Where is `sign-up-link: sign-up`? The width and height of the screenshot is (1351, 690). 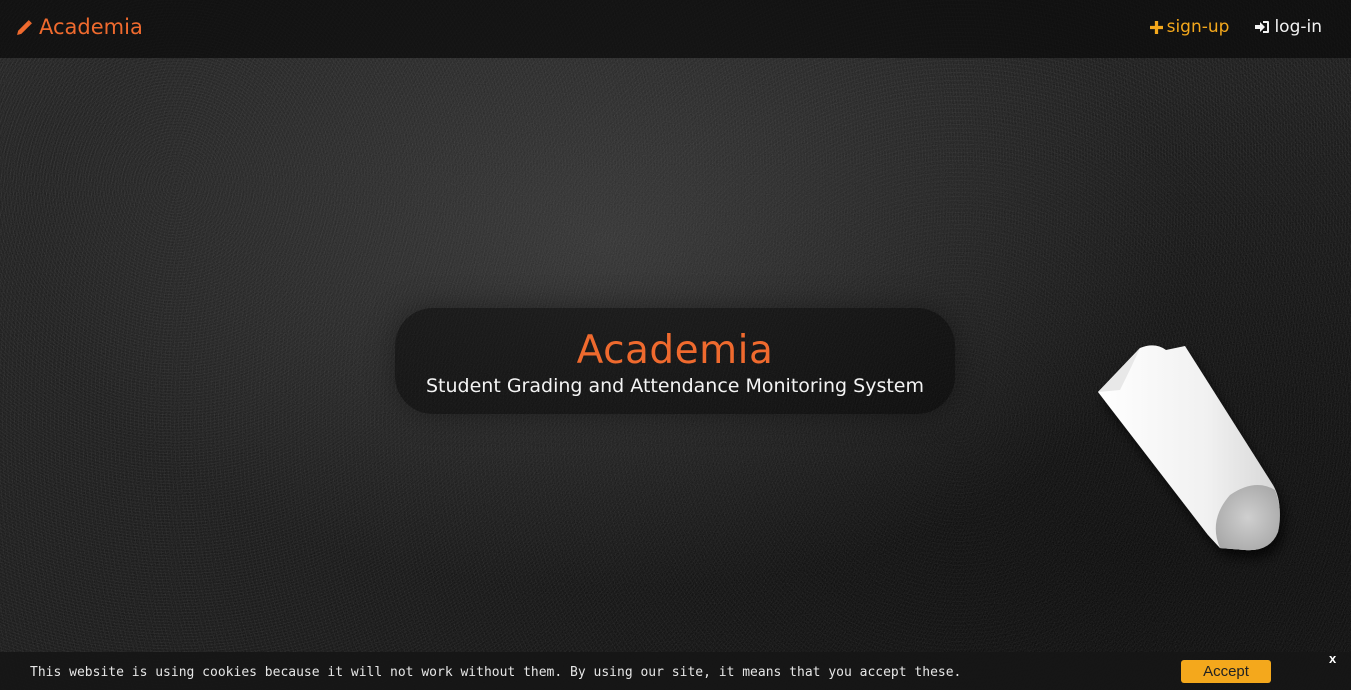 sign-up-link: sign-up is located at coordinates (1189, 27).